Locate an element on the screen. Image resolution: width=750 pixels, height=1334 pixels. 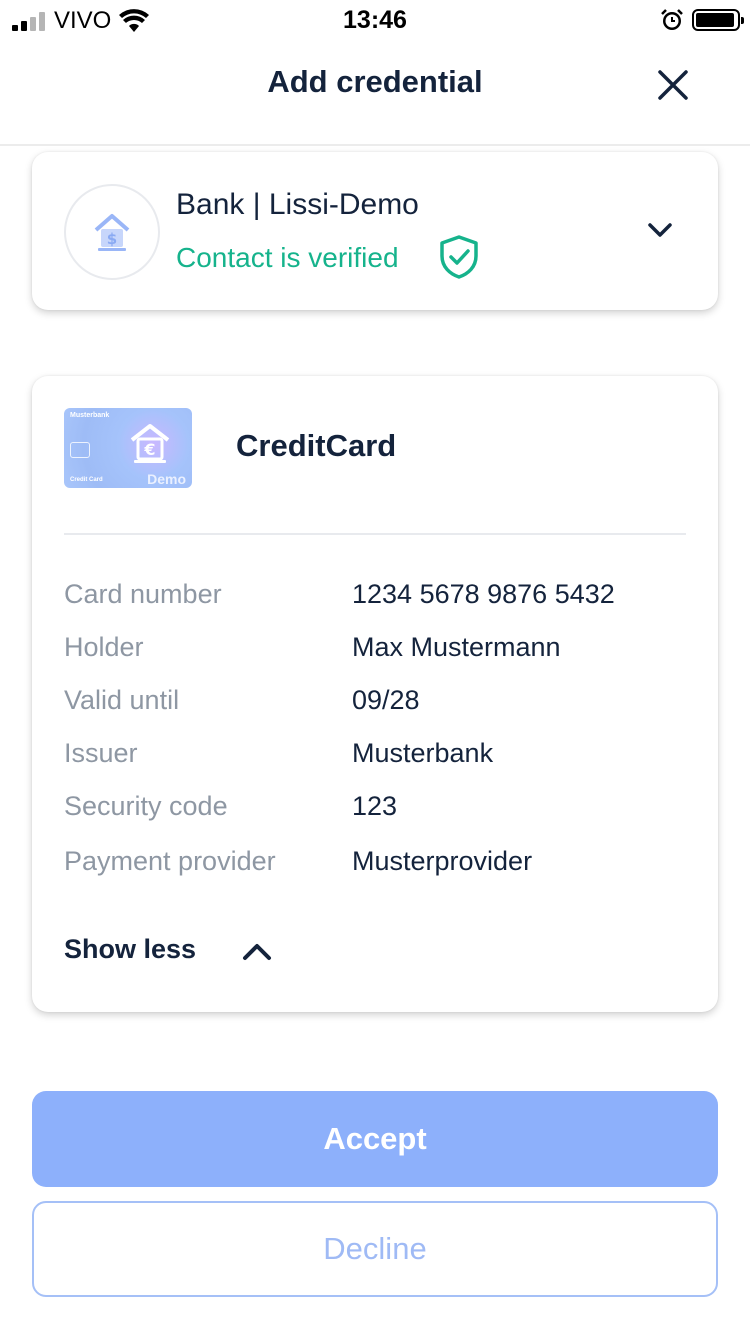
page-title: Add credential is located at coordinates (375, 81).